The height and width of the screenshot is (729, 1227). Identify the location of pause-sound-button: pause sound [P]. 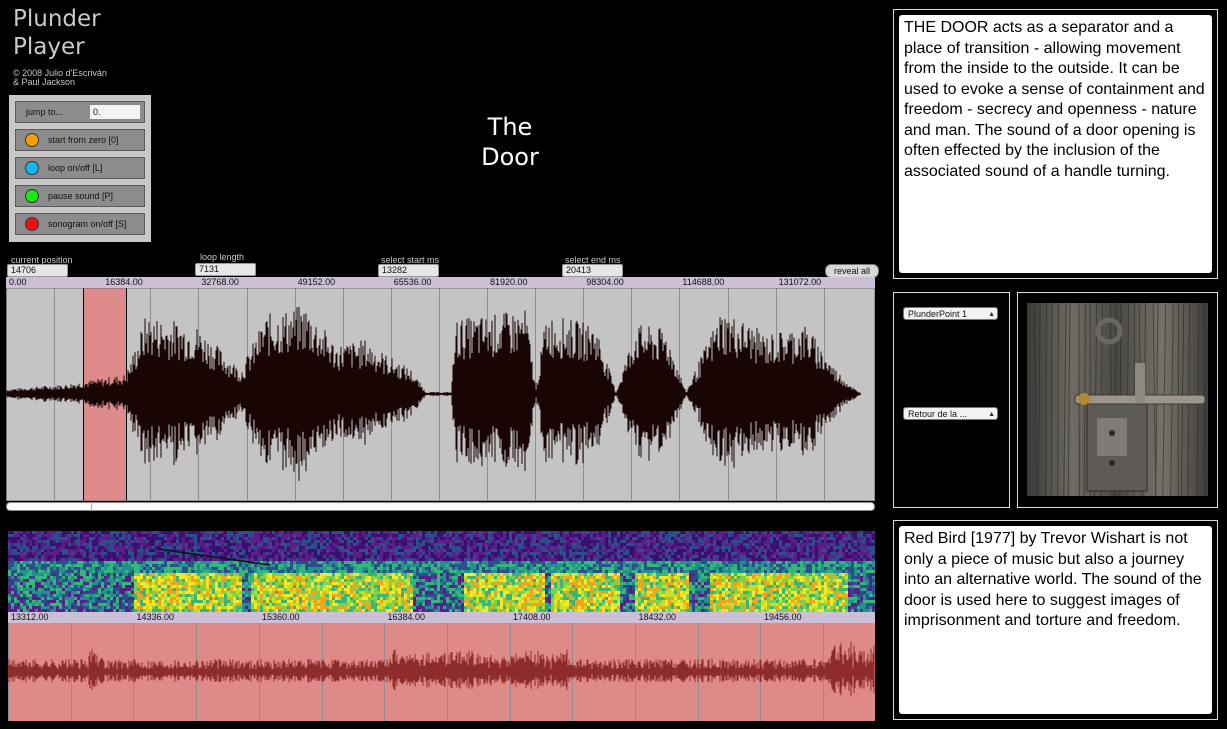
(80, 196).